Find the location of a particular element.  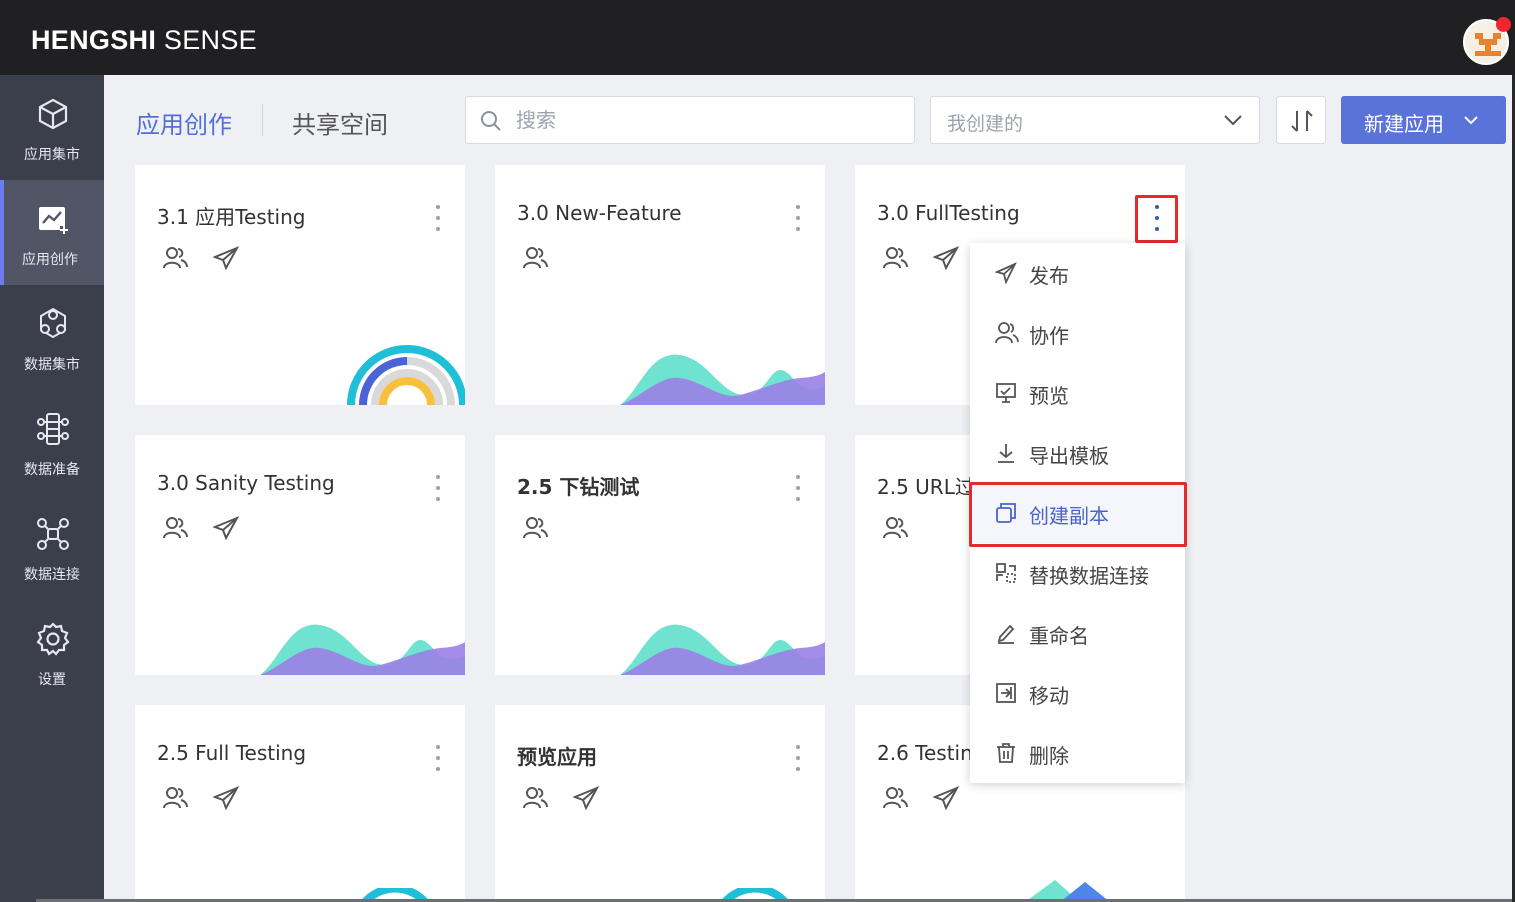

sidebar-item-settings: 设置 is located at coordinates (52, 652).